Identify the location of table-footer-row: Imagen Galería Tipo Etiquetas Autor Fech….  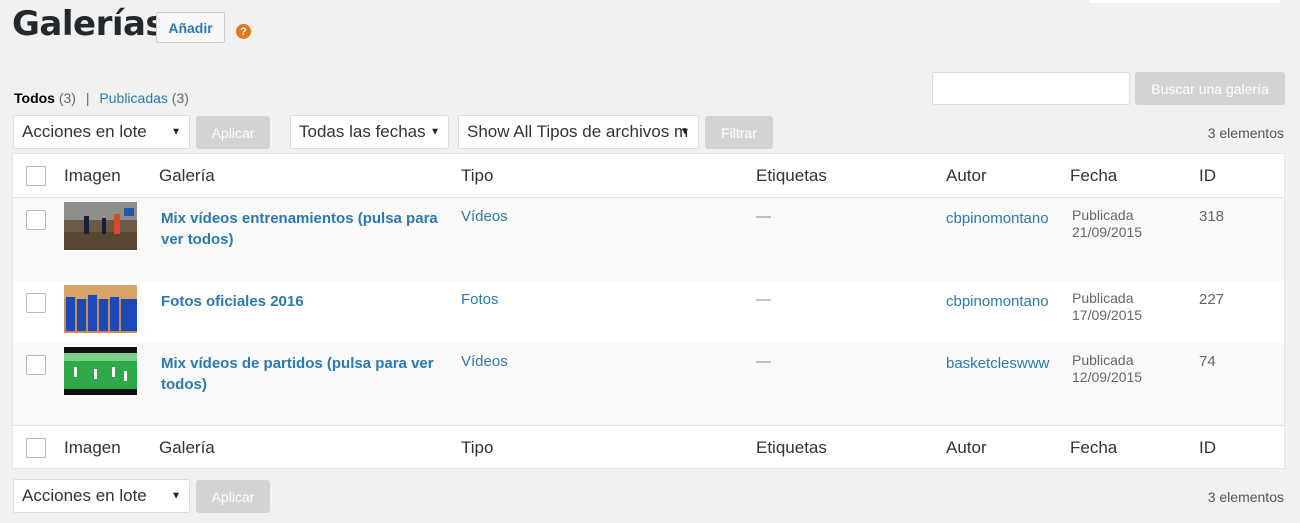
(648, 447).